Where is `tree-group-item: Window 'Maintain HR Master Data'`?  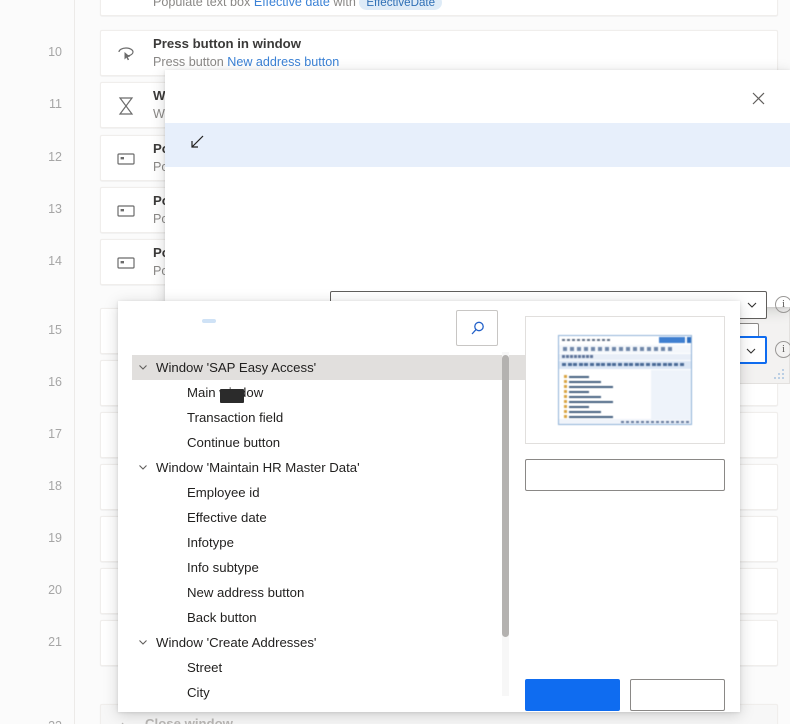
tree-group-item: Window 'Maintain HR Master Data' is located at coordinates (329, 467).